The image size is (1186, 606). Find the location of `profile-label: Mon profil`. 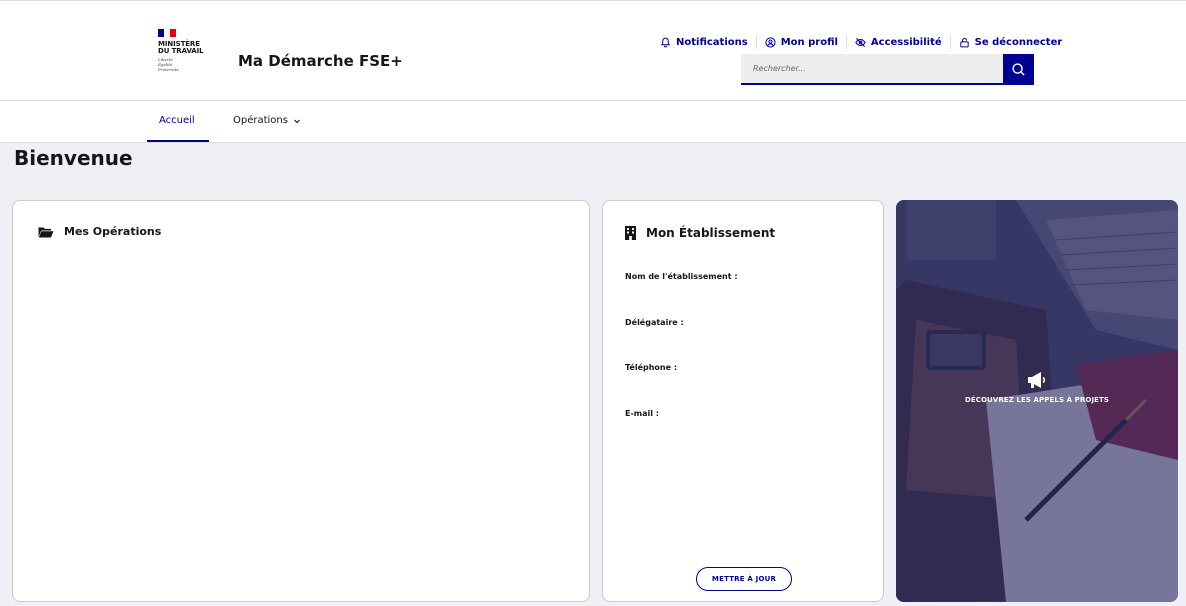

profile-label: Mon profil is located at coordinates (809, 42).